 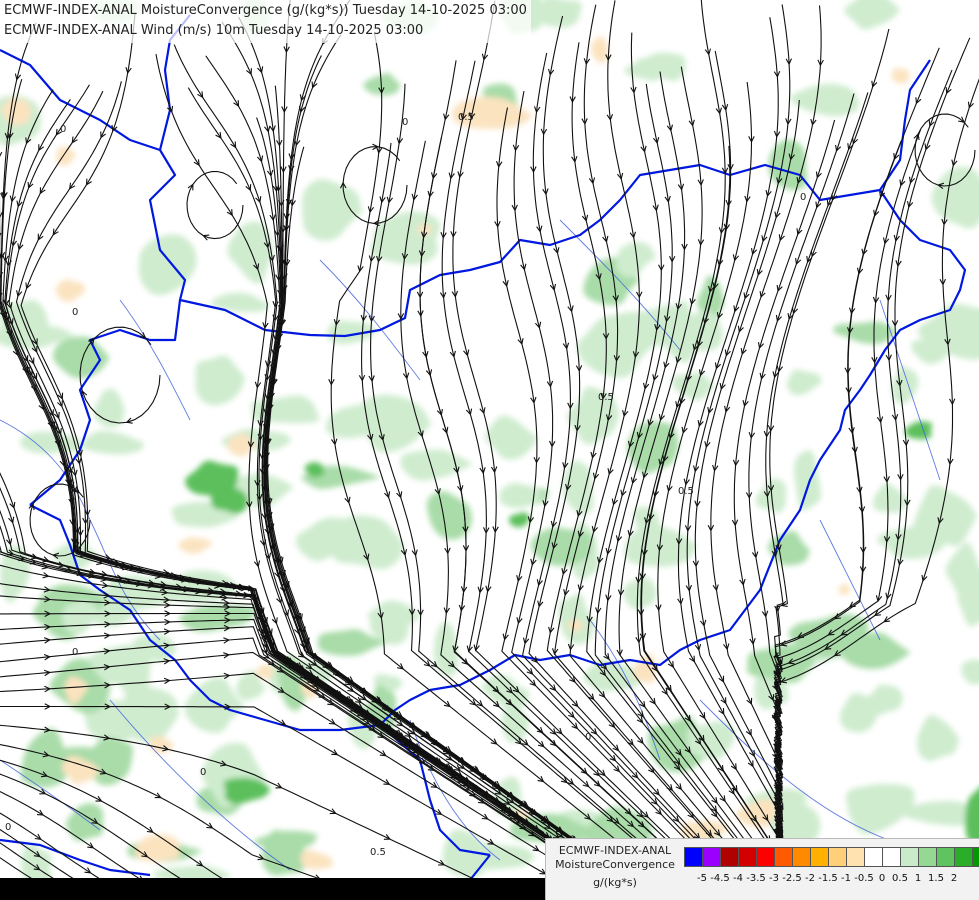 What do you see at coordinates (846, 878) in the screenshot?
I see `legend-tick: -1` at bounding box center [846, 878].